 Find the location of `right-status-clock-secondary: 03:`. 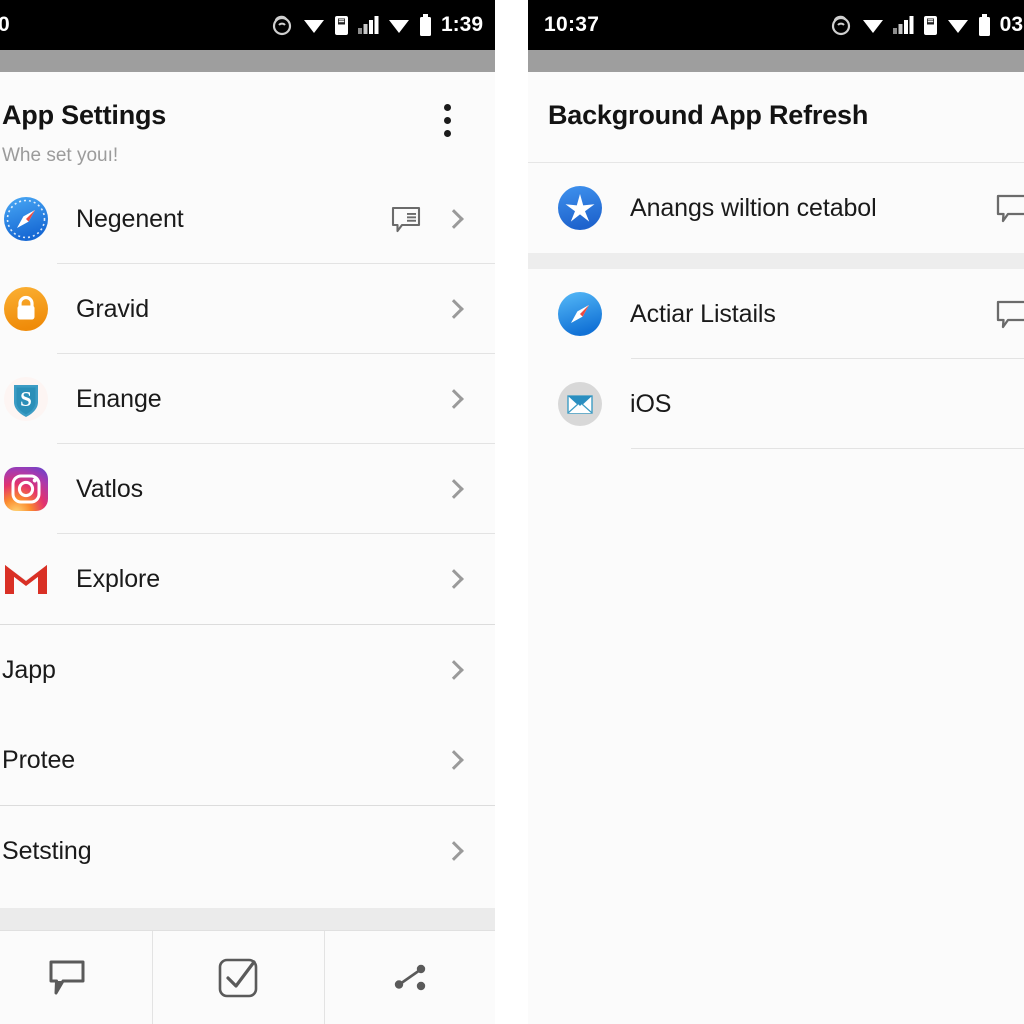

right-status-clock-secondary: 03: is located at coordinates (1011, 24).